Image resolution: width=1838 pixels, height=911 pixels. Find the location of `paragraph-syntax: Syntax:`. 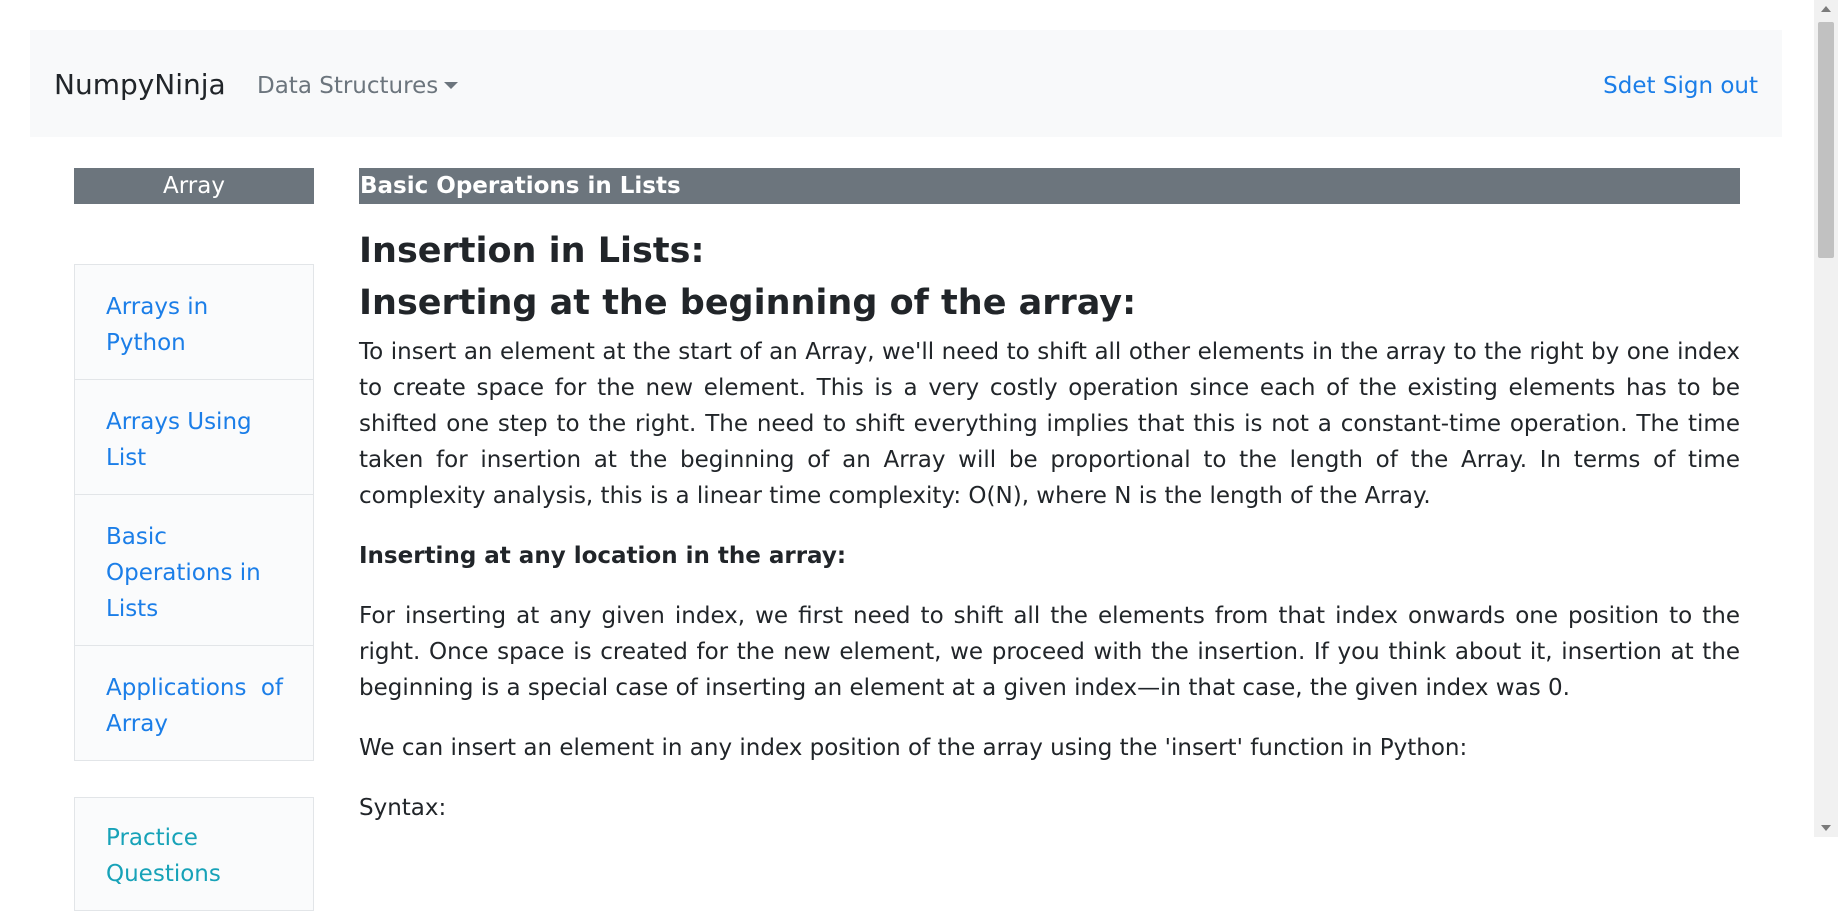

paragraph-syntax: Syntax: is located at coordinates (403, 808).